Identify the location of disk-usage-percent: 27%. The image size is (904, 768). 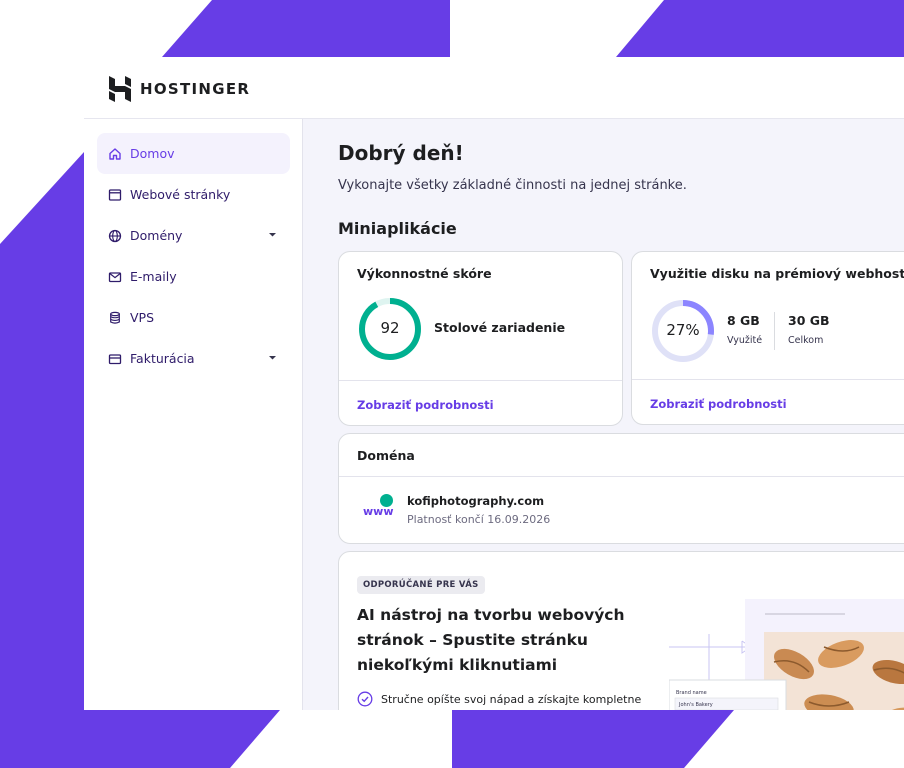
(683, 330).